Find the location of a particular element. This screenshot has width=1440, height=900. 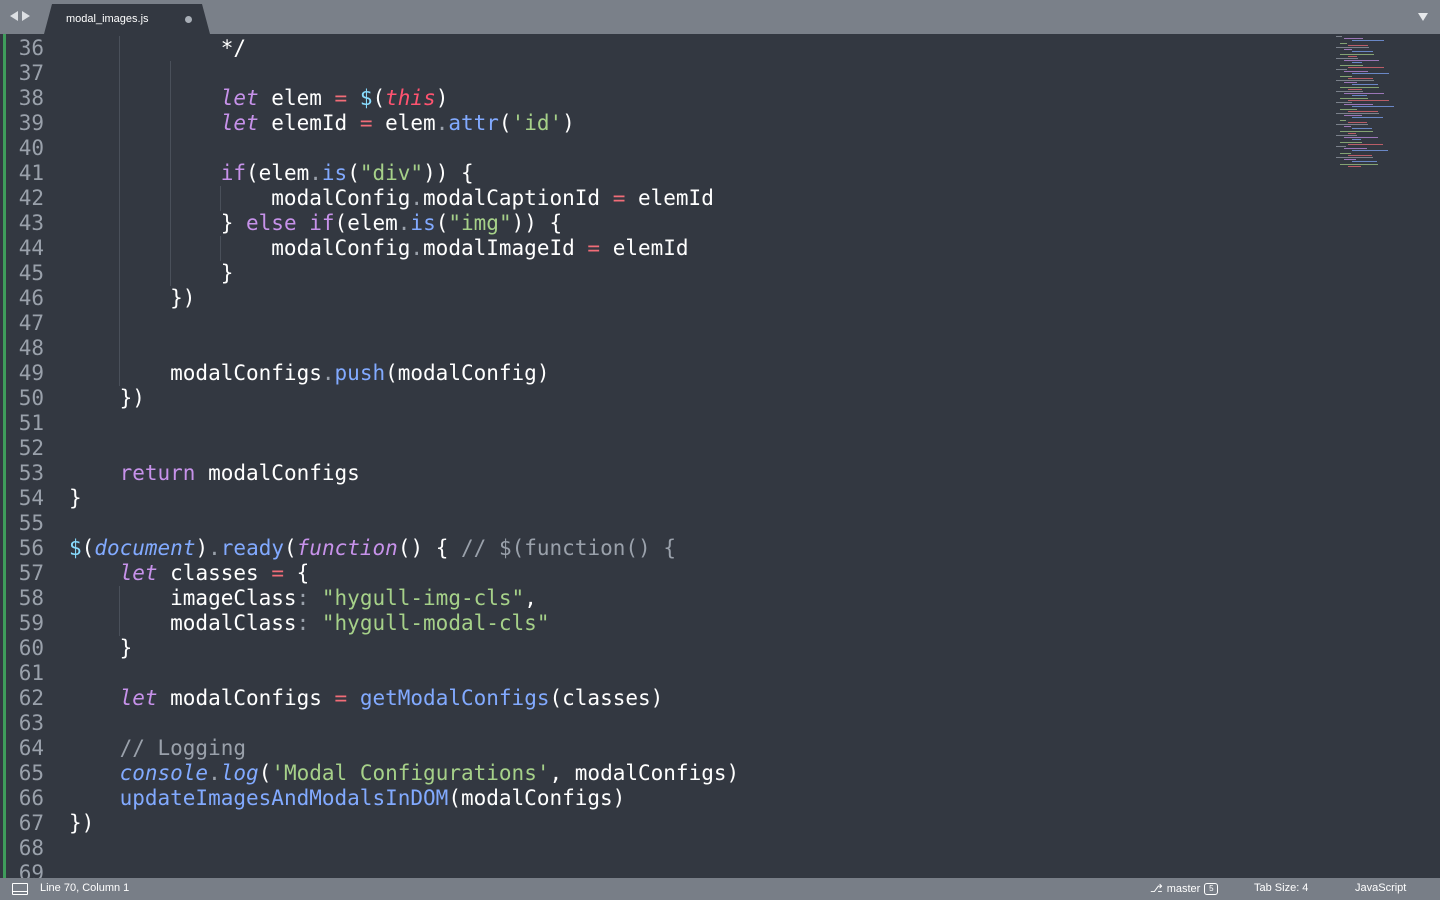

line-number: 57 is located at coordinates (31, 573).